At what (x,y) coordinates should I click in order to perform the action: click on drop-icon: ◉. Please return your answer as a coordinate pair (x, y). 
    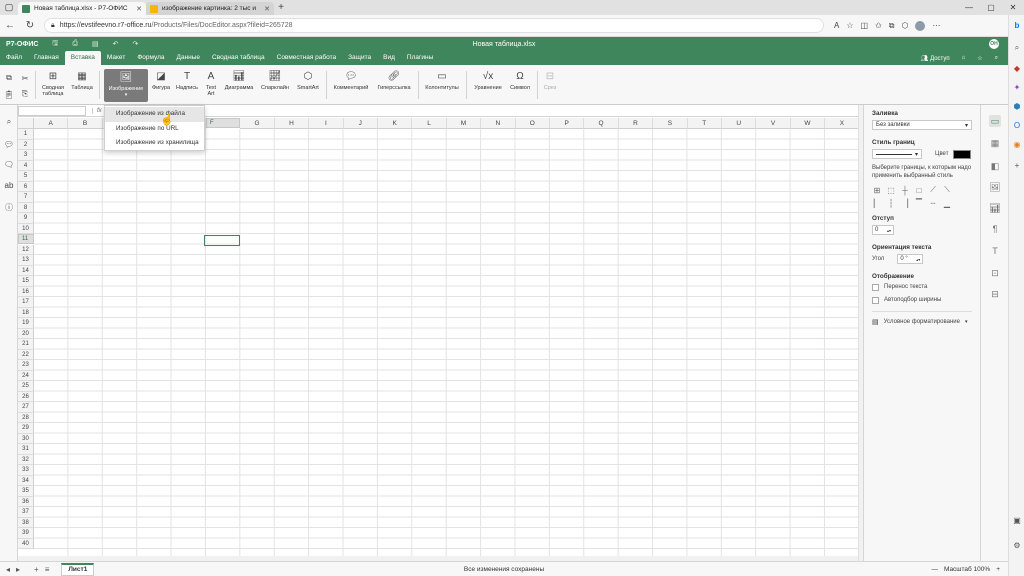
    Looking at the image, I should click on (1017, 144).